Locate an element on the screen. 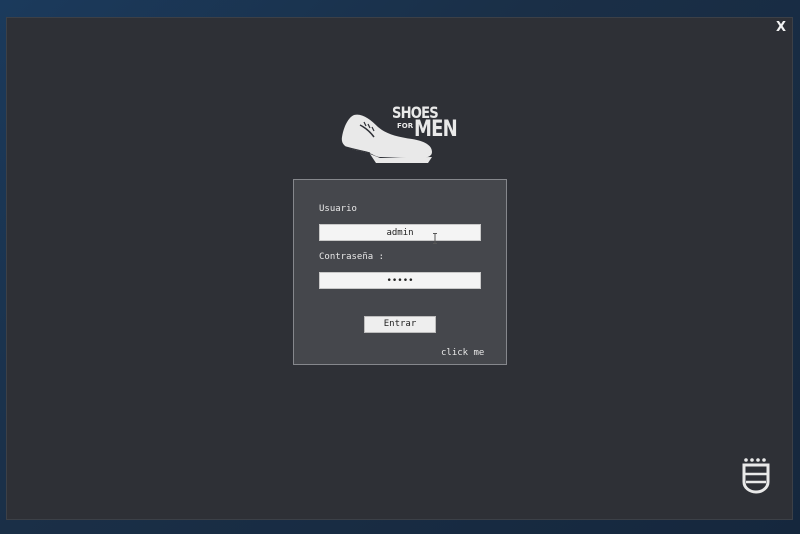 The height and width of the screenshot is (534, 800). username-label: Usuario is located at coordinates (338, 209).